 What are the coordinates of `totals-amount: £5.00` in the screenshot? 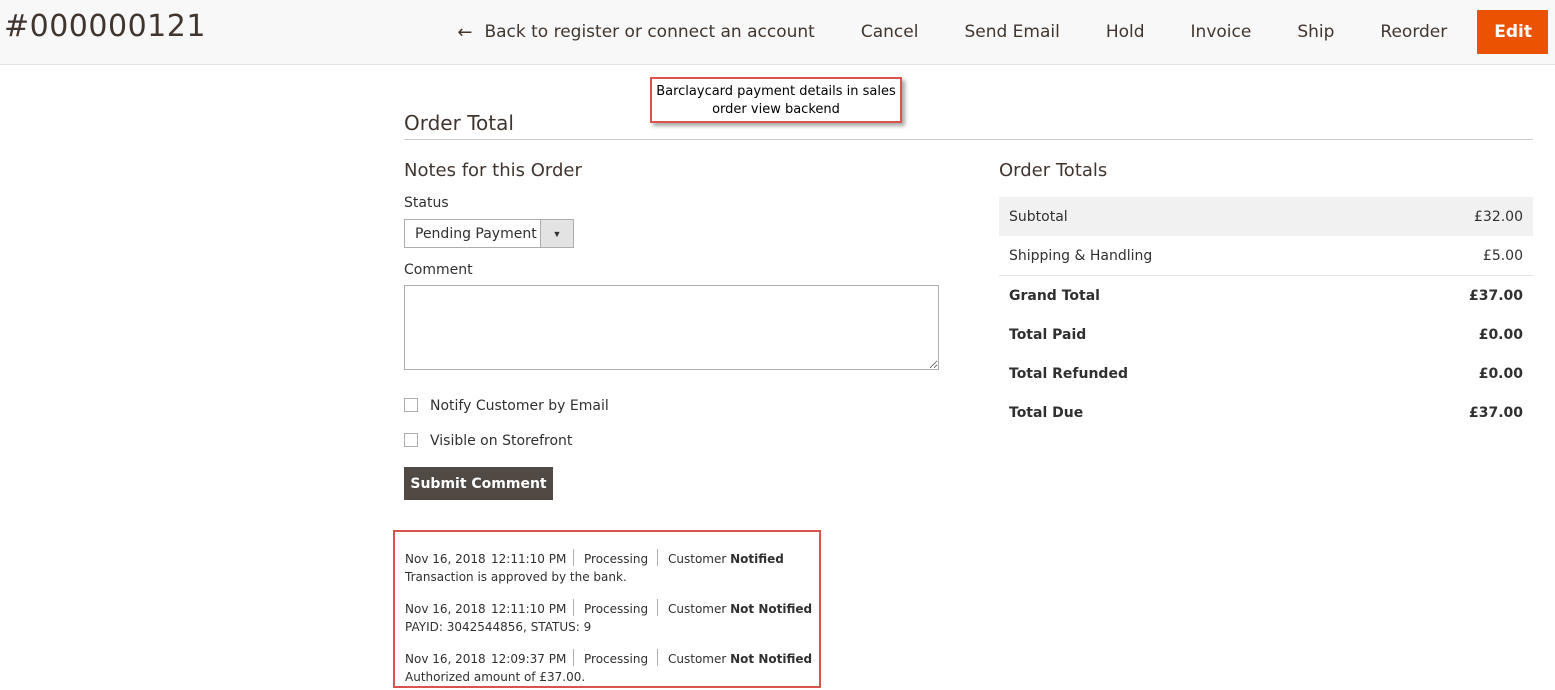 It's located at (1502, 256).